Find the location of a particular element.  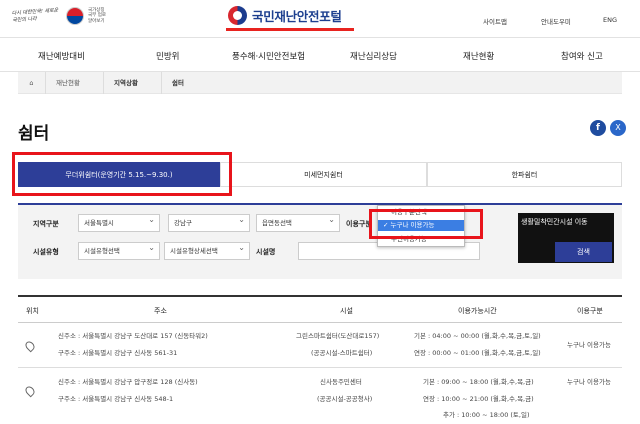

home-icon: ⌂ is located at coordinates (32, 83).